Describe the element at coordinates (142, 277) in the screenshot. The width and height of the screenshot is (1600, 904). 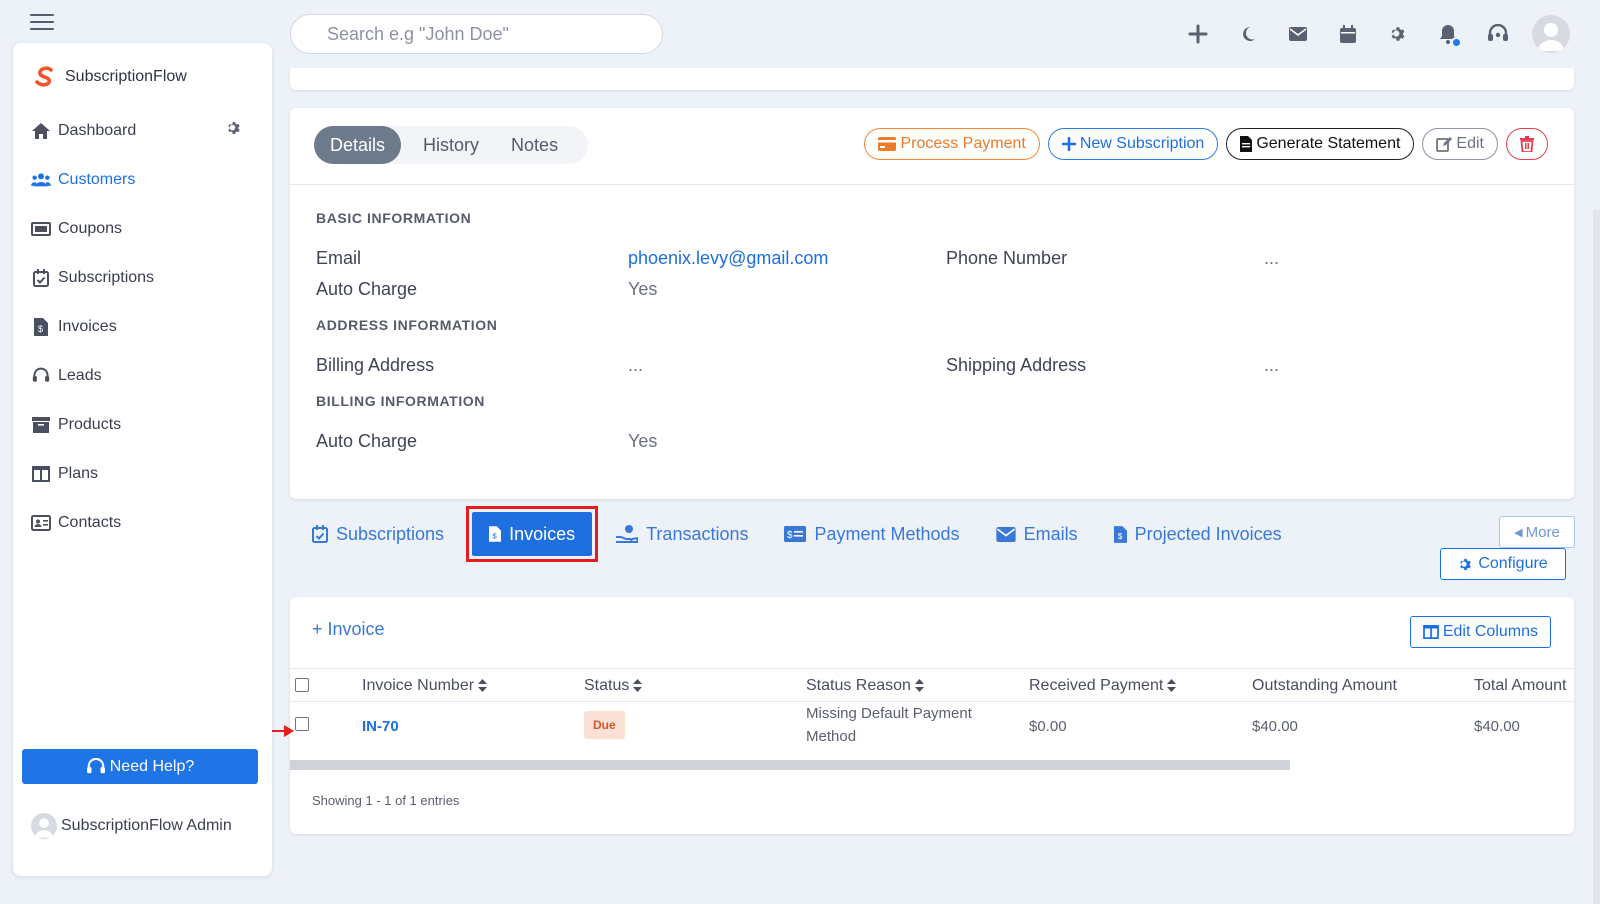
I see `sidebar-item-subscriptions: Subscriptions` at that location.